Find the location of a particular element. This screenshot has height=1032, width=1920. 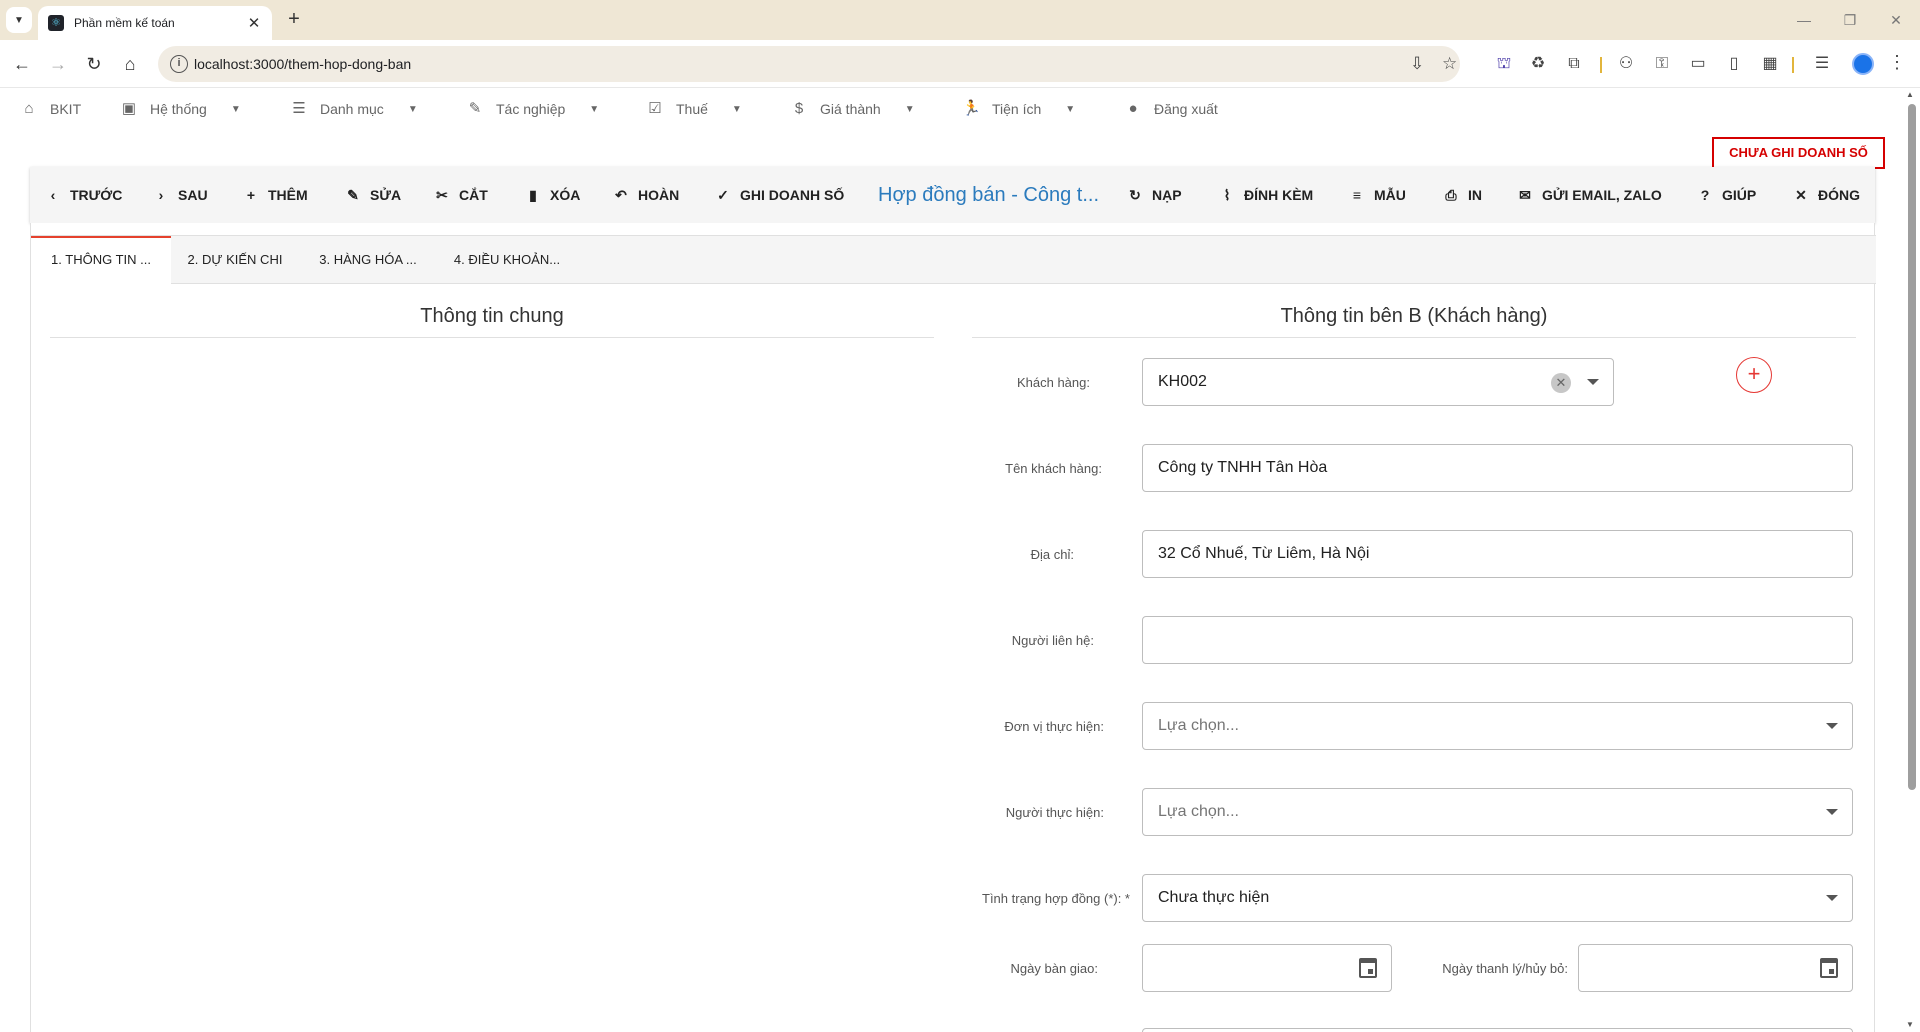

prev-button: ‹ TRƯỚC is located at coordinates (84, 195).